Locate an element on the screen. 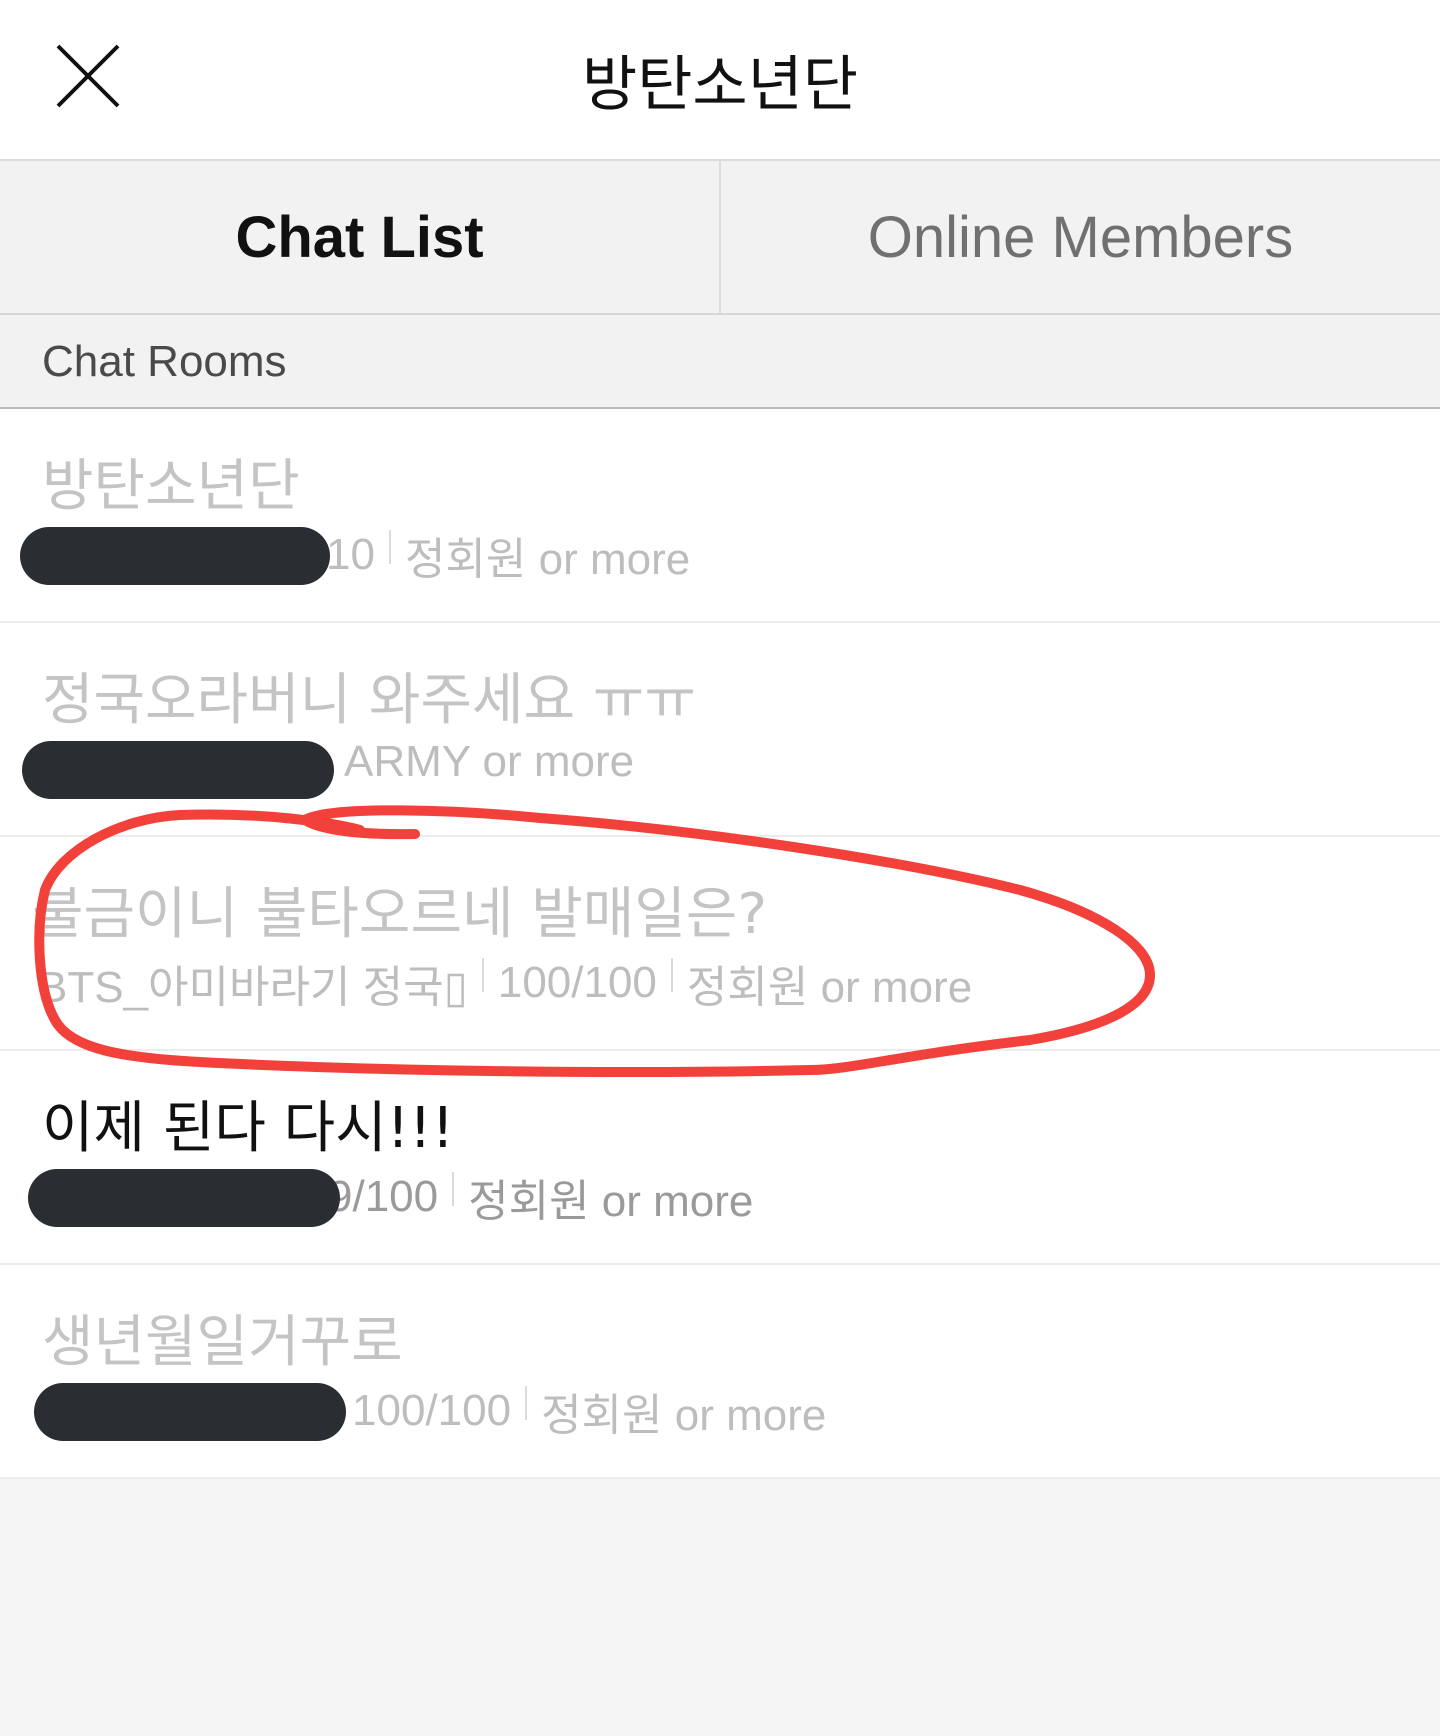 Image resolution: width=1440 pixels, height=1736 pixels. chat-room-item: 정국오라버니 와주세요 ㅠㅠ ARMY or more is located at coordinates (720, 730).